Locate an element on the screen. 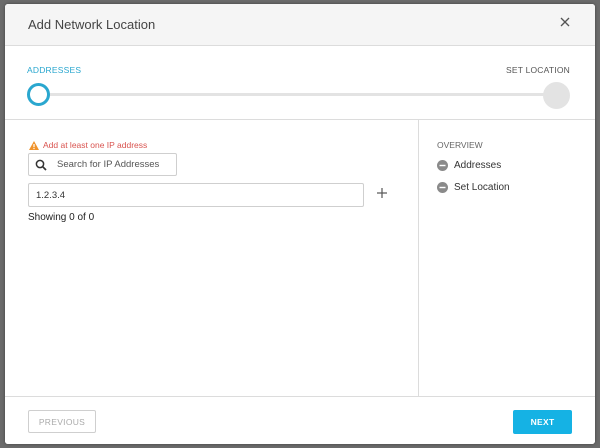 This screenshot has width=600, height=448. plus-icon is located at coordinates (382, 193).